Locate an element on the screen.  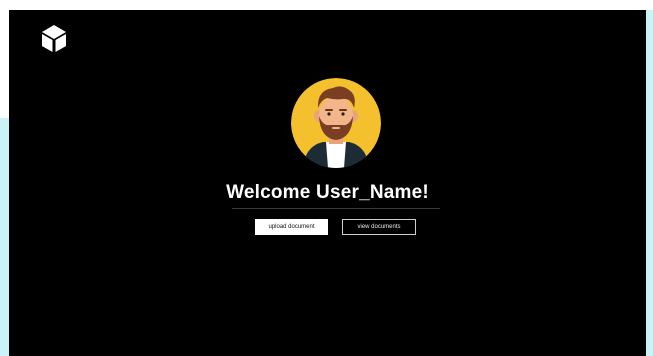
upload-document-button: upload document is located at coordinates (291, 227).